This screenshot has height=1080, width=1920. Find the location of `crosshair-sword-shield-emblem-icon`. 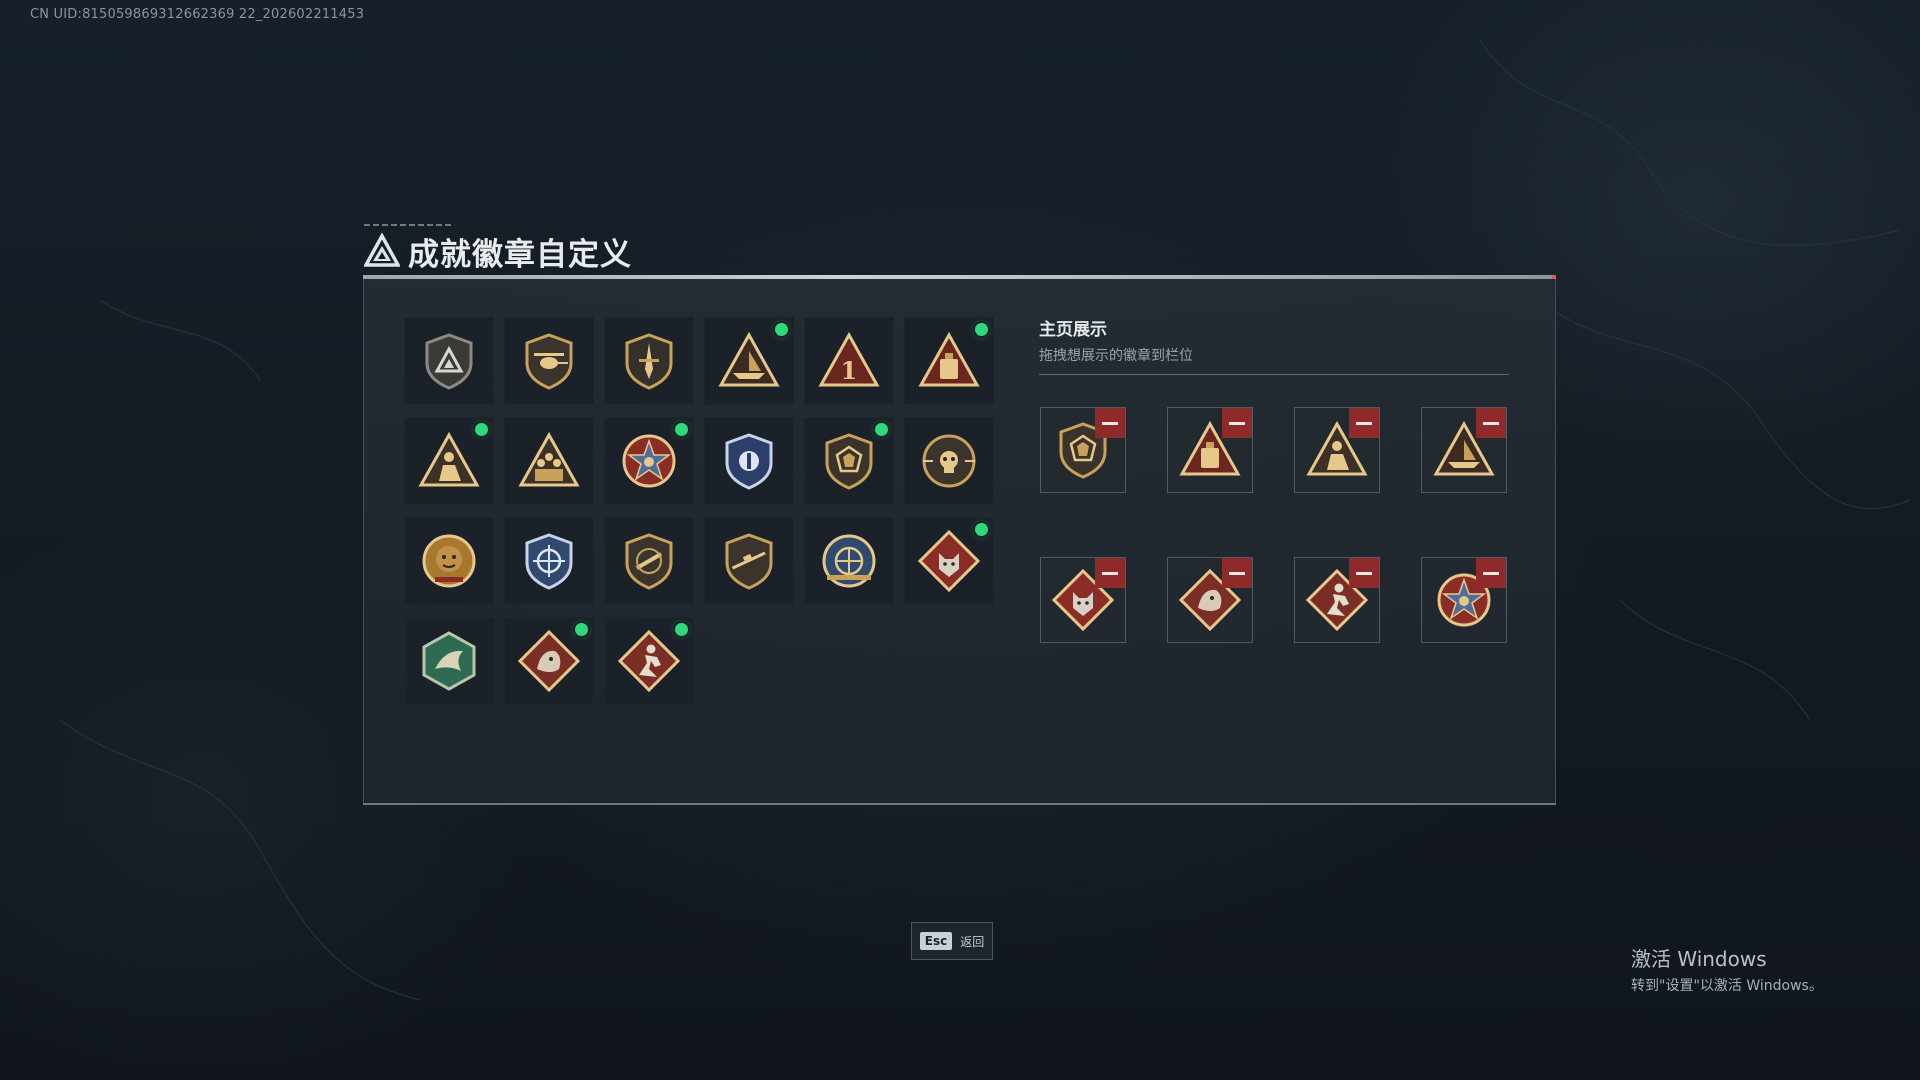

crosshair-sword-shield-emblem-icon is located at coordinates (549, 561).